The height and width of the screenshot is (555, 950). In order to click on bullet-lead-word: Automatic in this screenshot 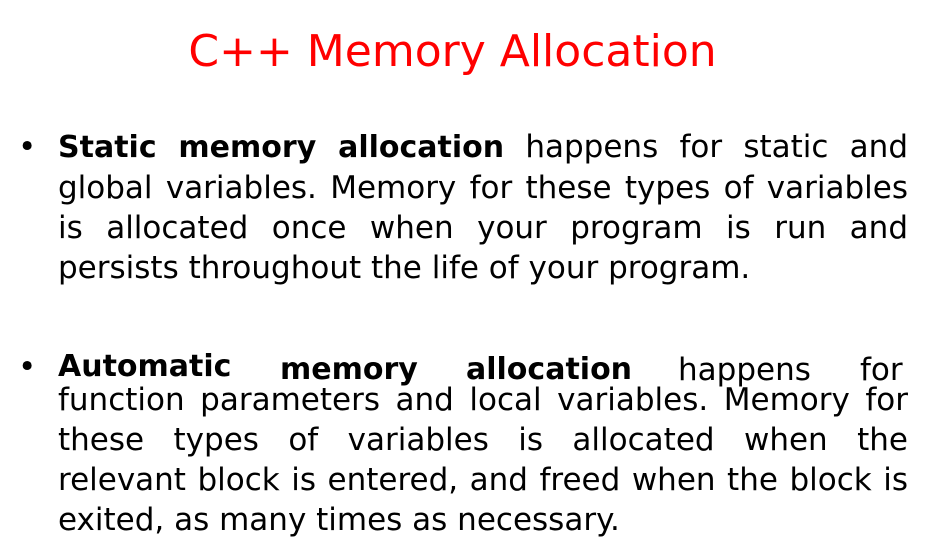, I will do `click(145, 366)`.